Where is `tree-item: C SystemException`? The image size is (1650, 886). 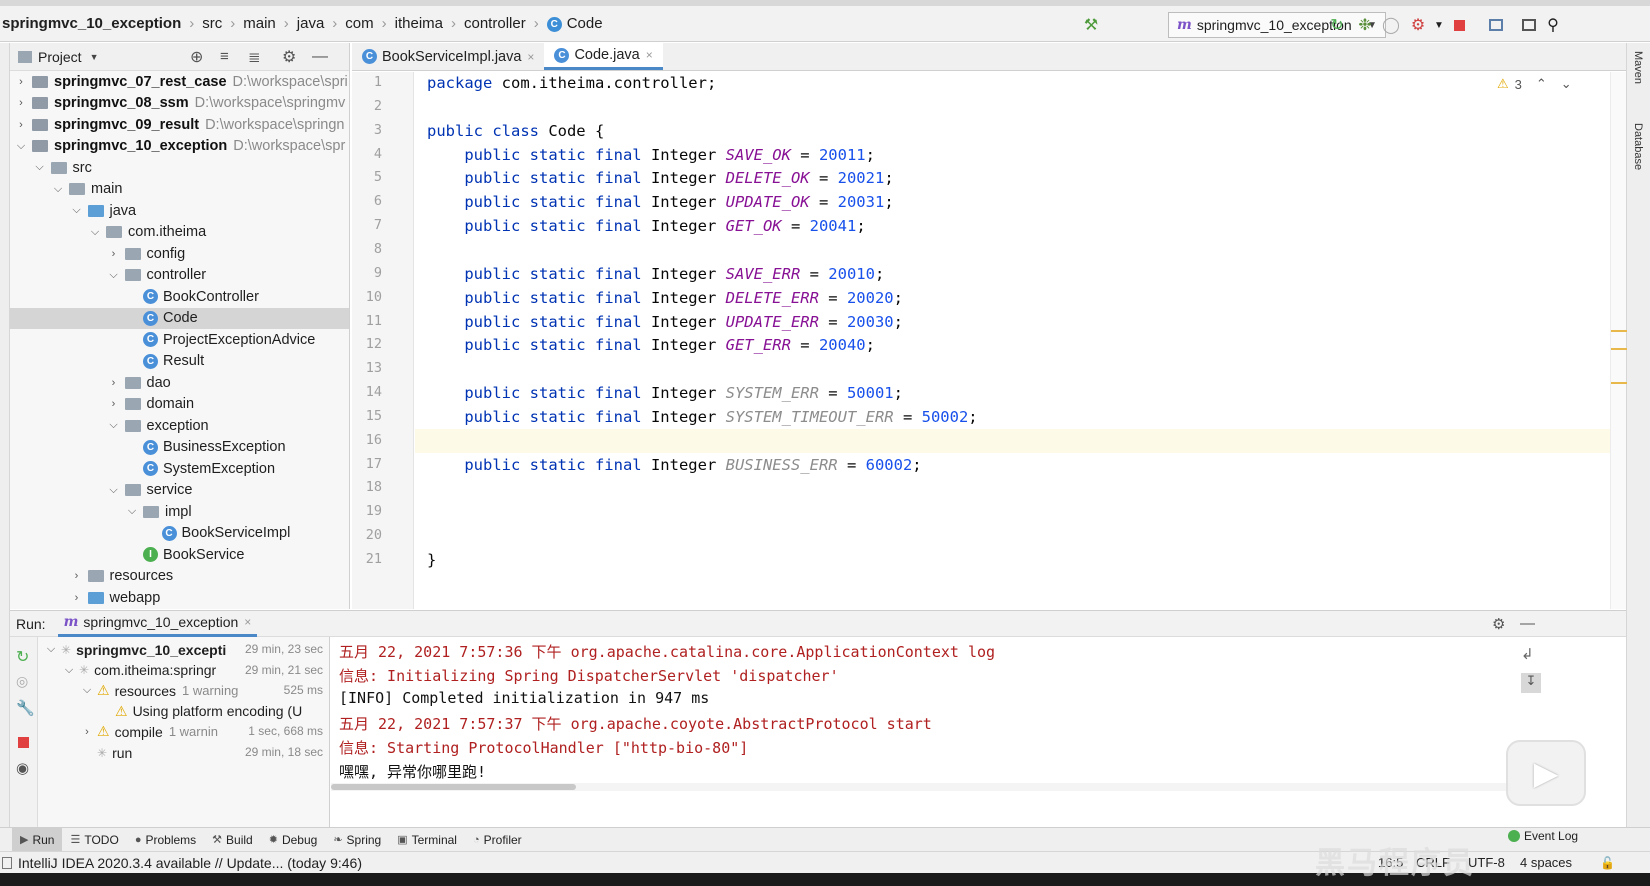 tree-item: C SystemException is located at coordinates (179, 469).